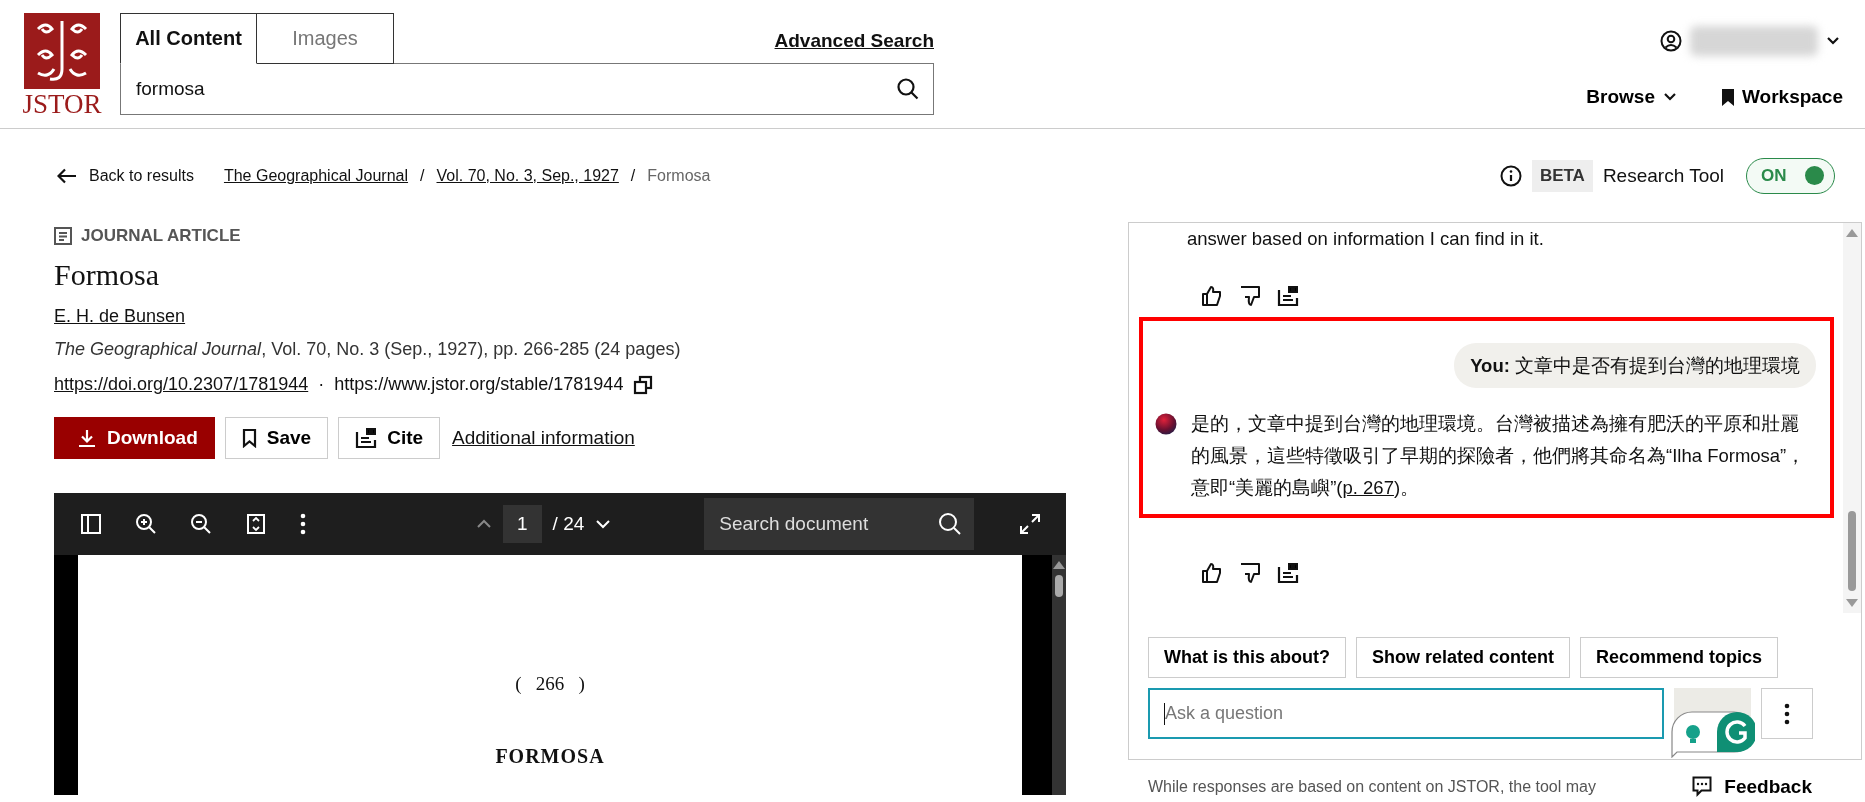  I want to click on article-type: JOURNAL ARTICLE, so click(161, 236).